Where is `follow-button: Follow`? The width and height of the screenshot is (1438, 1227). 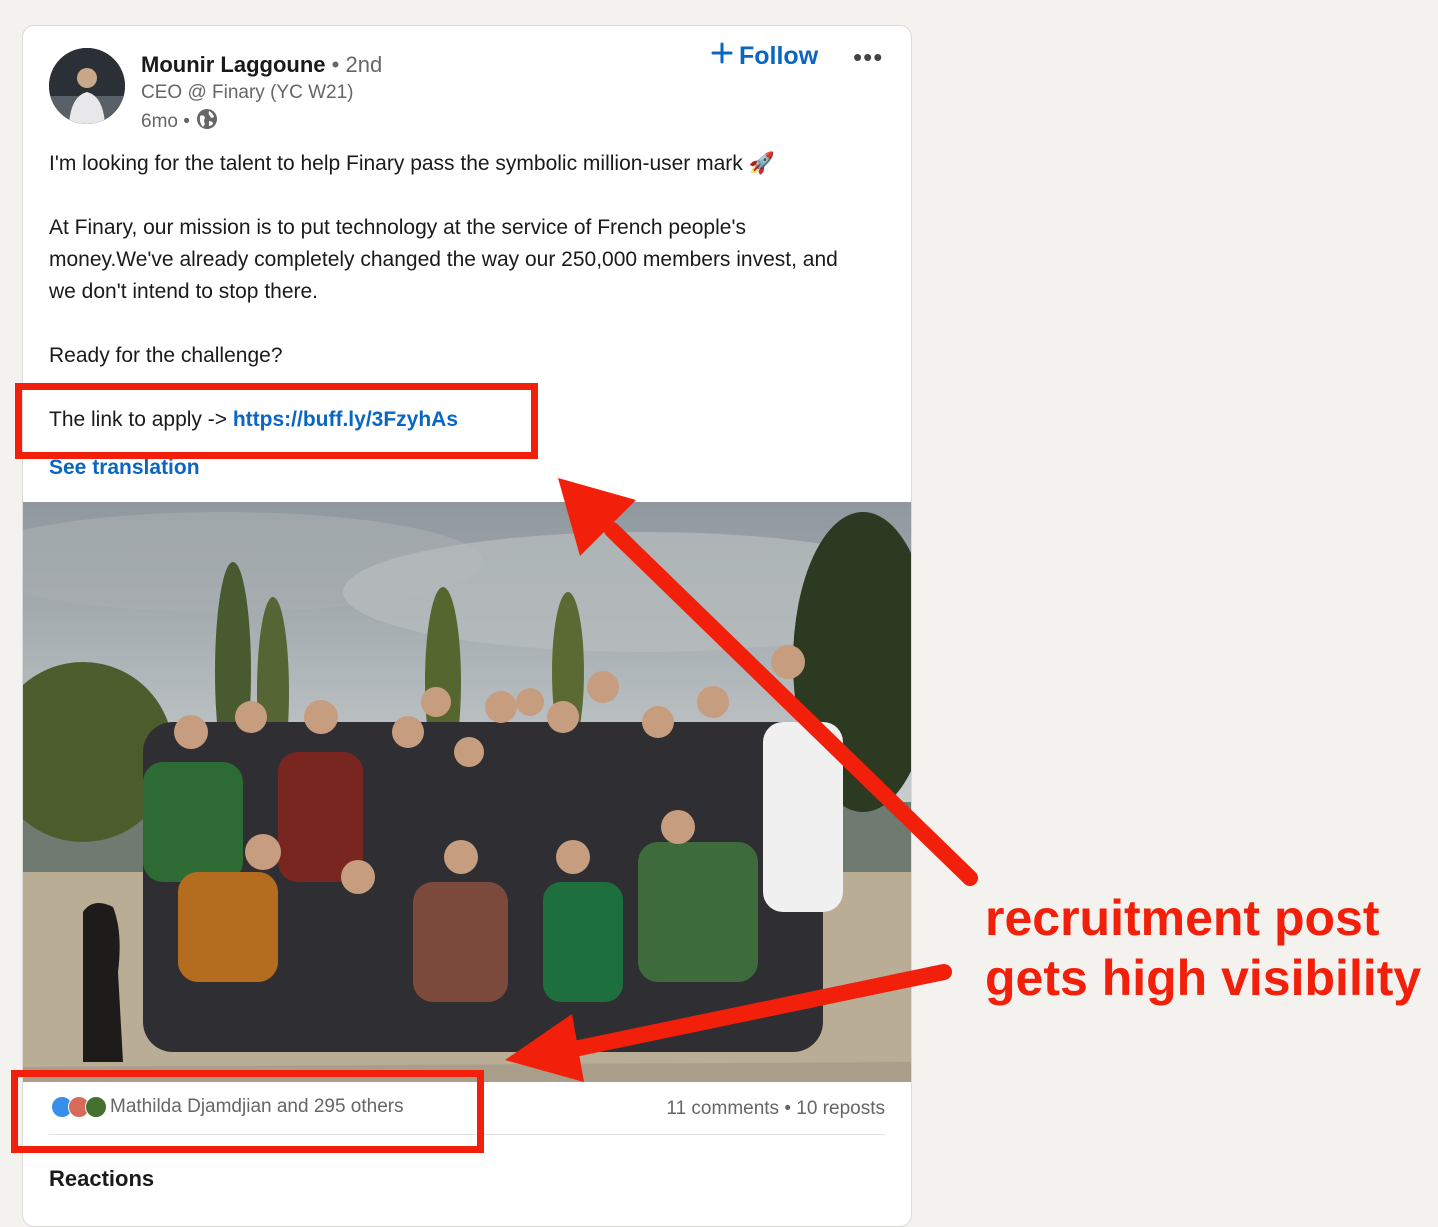
follow-button: Follow is located at coordinates (764, 56).